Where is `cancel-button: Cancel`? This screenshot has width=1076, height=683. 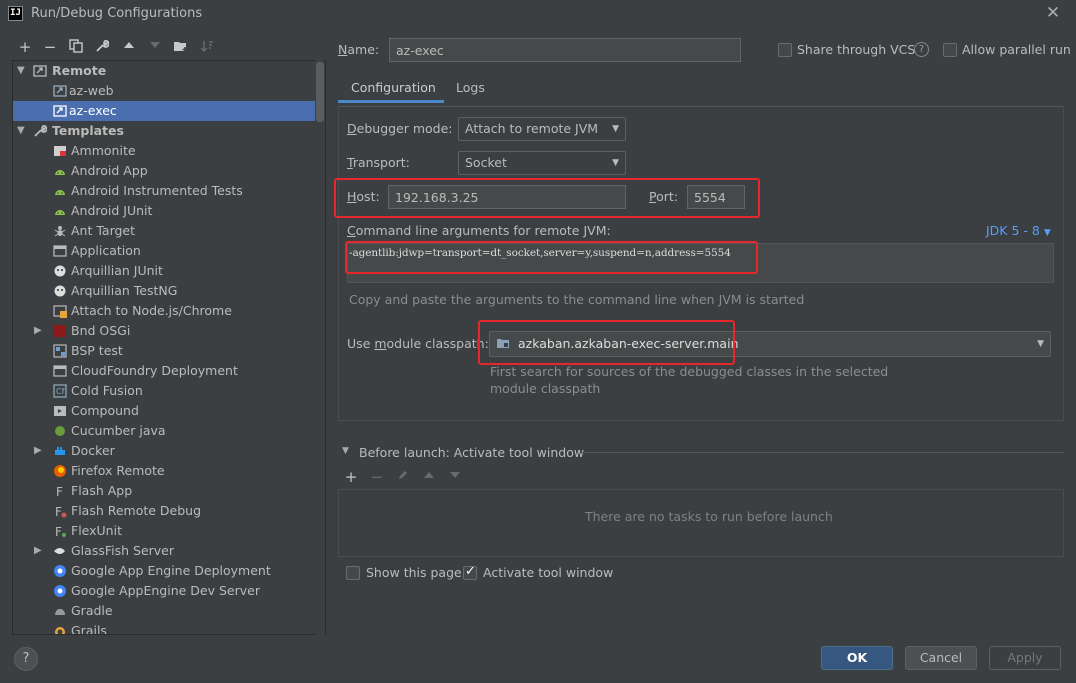
cancel-button: Cancel is located at coordinates (941, 658).